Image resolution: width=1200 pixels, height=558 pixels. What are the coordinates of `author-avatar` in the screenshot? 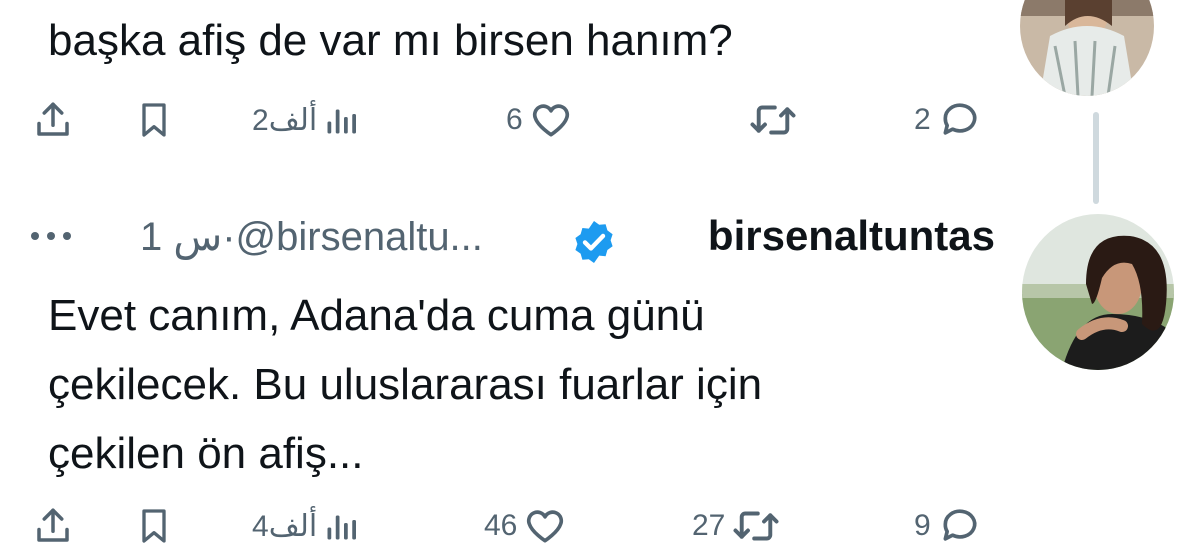 It's located at (1098, 292).